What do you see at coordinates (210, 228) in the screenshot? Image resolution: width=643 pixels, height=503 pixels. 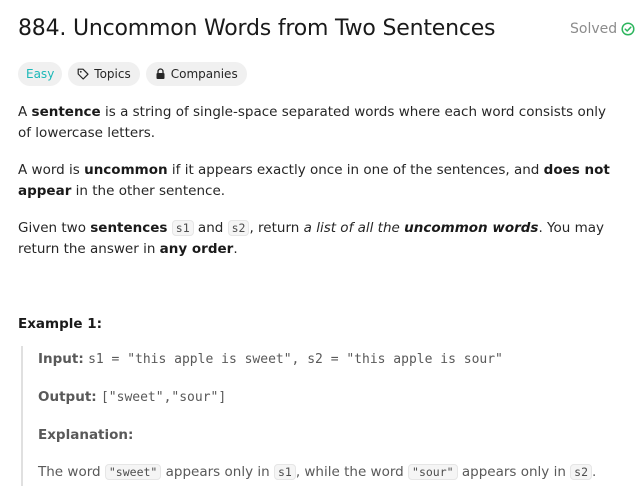 I see `text: and` at bounding box center [210, 228].